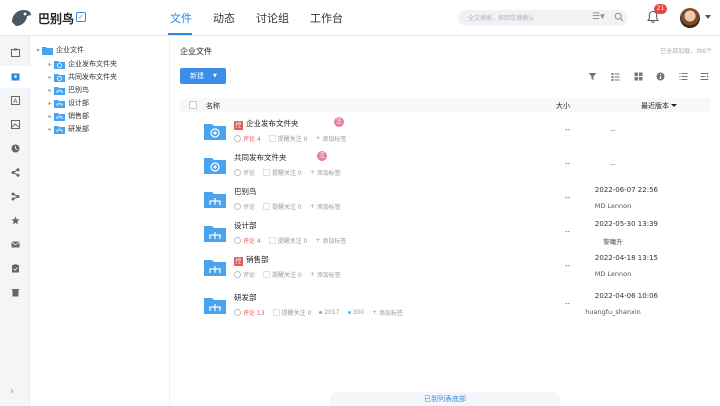  I want to click on rail-trash, so click(15, 293).